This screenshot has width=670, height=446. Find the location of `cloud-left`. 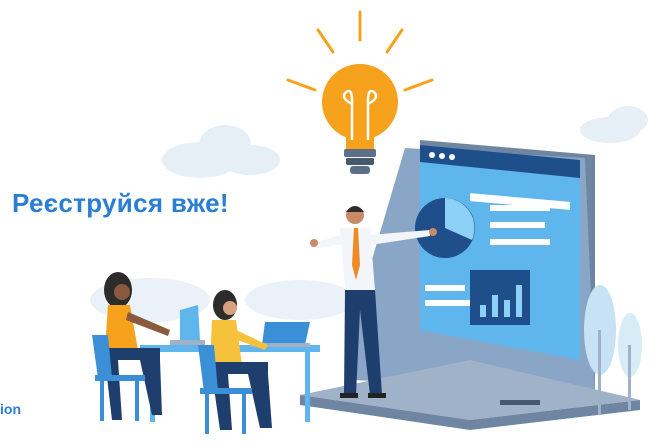

cloud-left is located at coordinates (221, 151).